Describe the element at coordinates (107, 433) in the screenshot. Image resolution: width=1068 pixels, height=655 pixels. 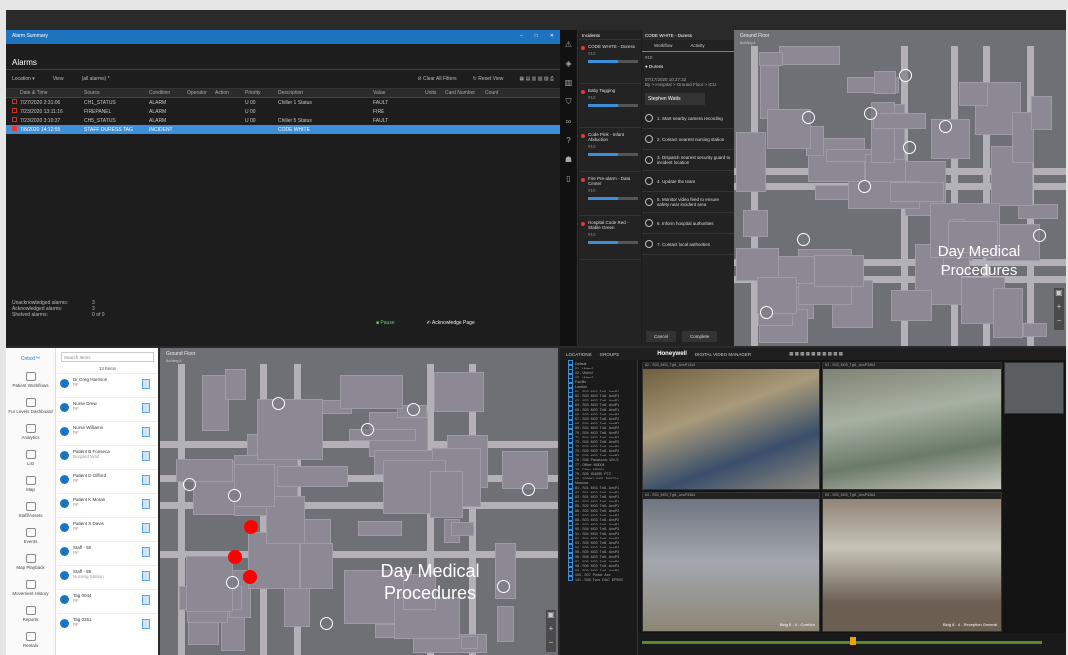
I see `list-item: Nurse Williams RF` at that location.